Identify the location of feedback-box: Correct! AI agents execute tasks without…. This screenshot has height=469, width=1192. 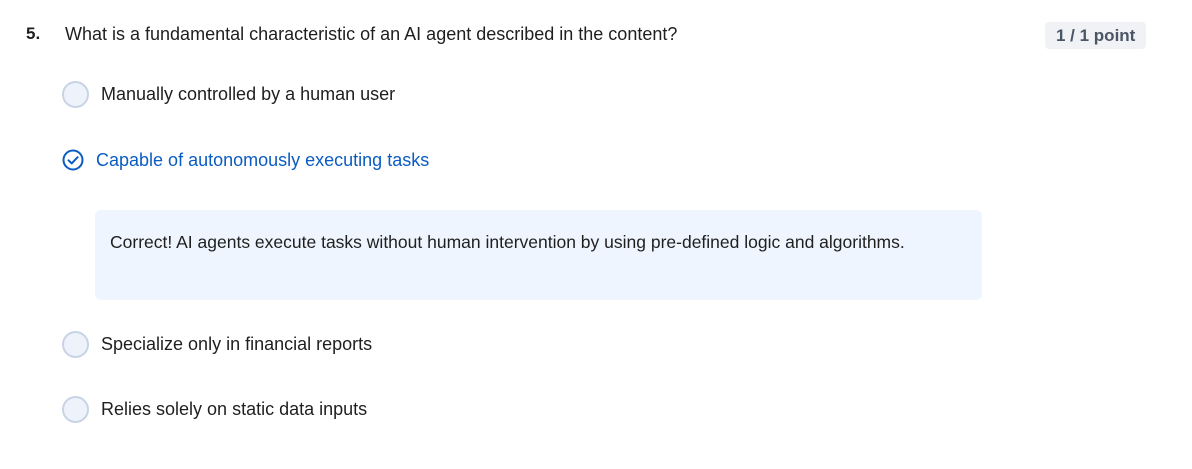
(538, 255).